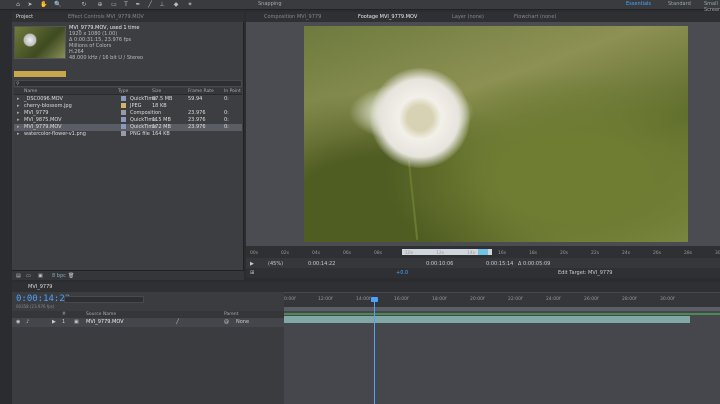  What do you see at coordinates (59, 276) in the screenshot?
I see `bpc-label: 8 bpc` at bounding box center [59, 276].